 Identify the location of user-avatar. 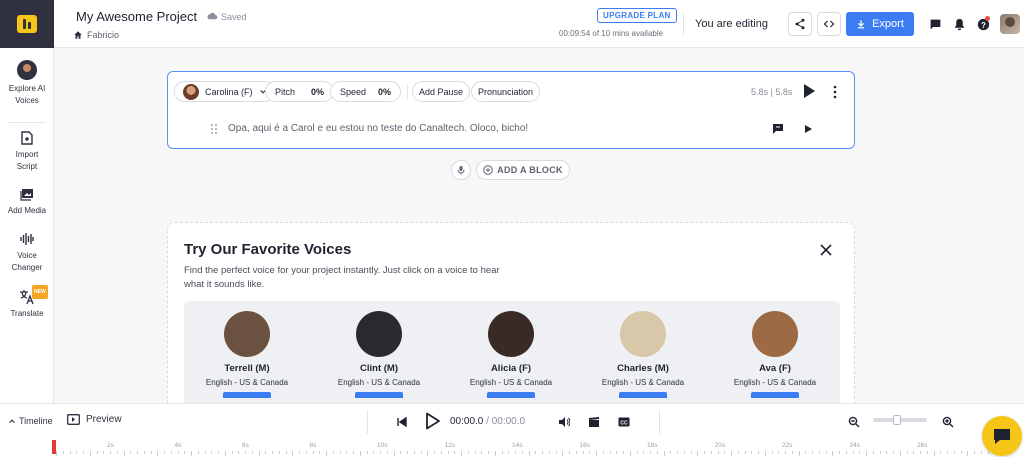
(1010, 24).